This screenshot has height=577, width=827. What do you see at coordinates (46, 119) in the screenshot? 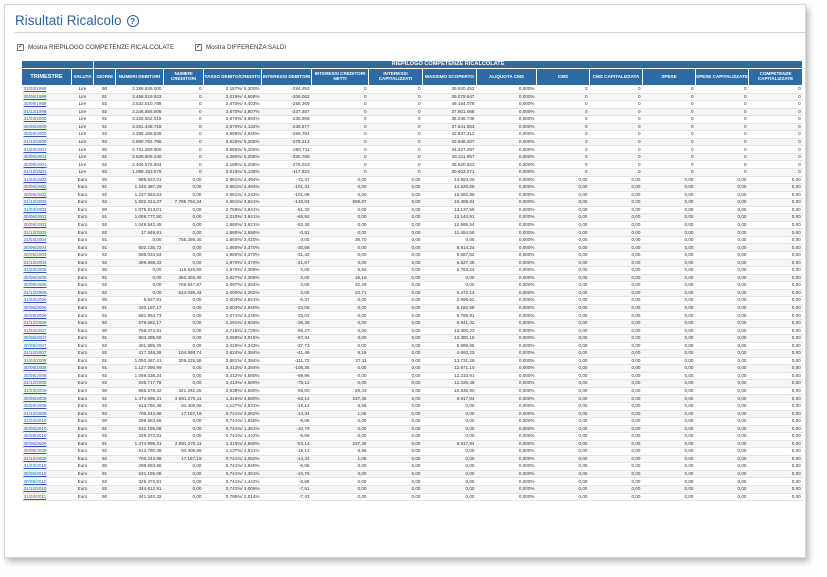
I see `quarter-link: 31/03/2000` at bounding box center [46, 119].